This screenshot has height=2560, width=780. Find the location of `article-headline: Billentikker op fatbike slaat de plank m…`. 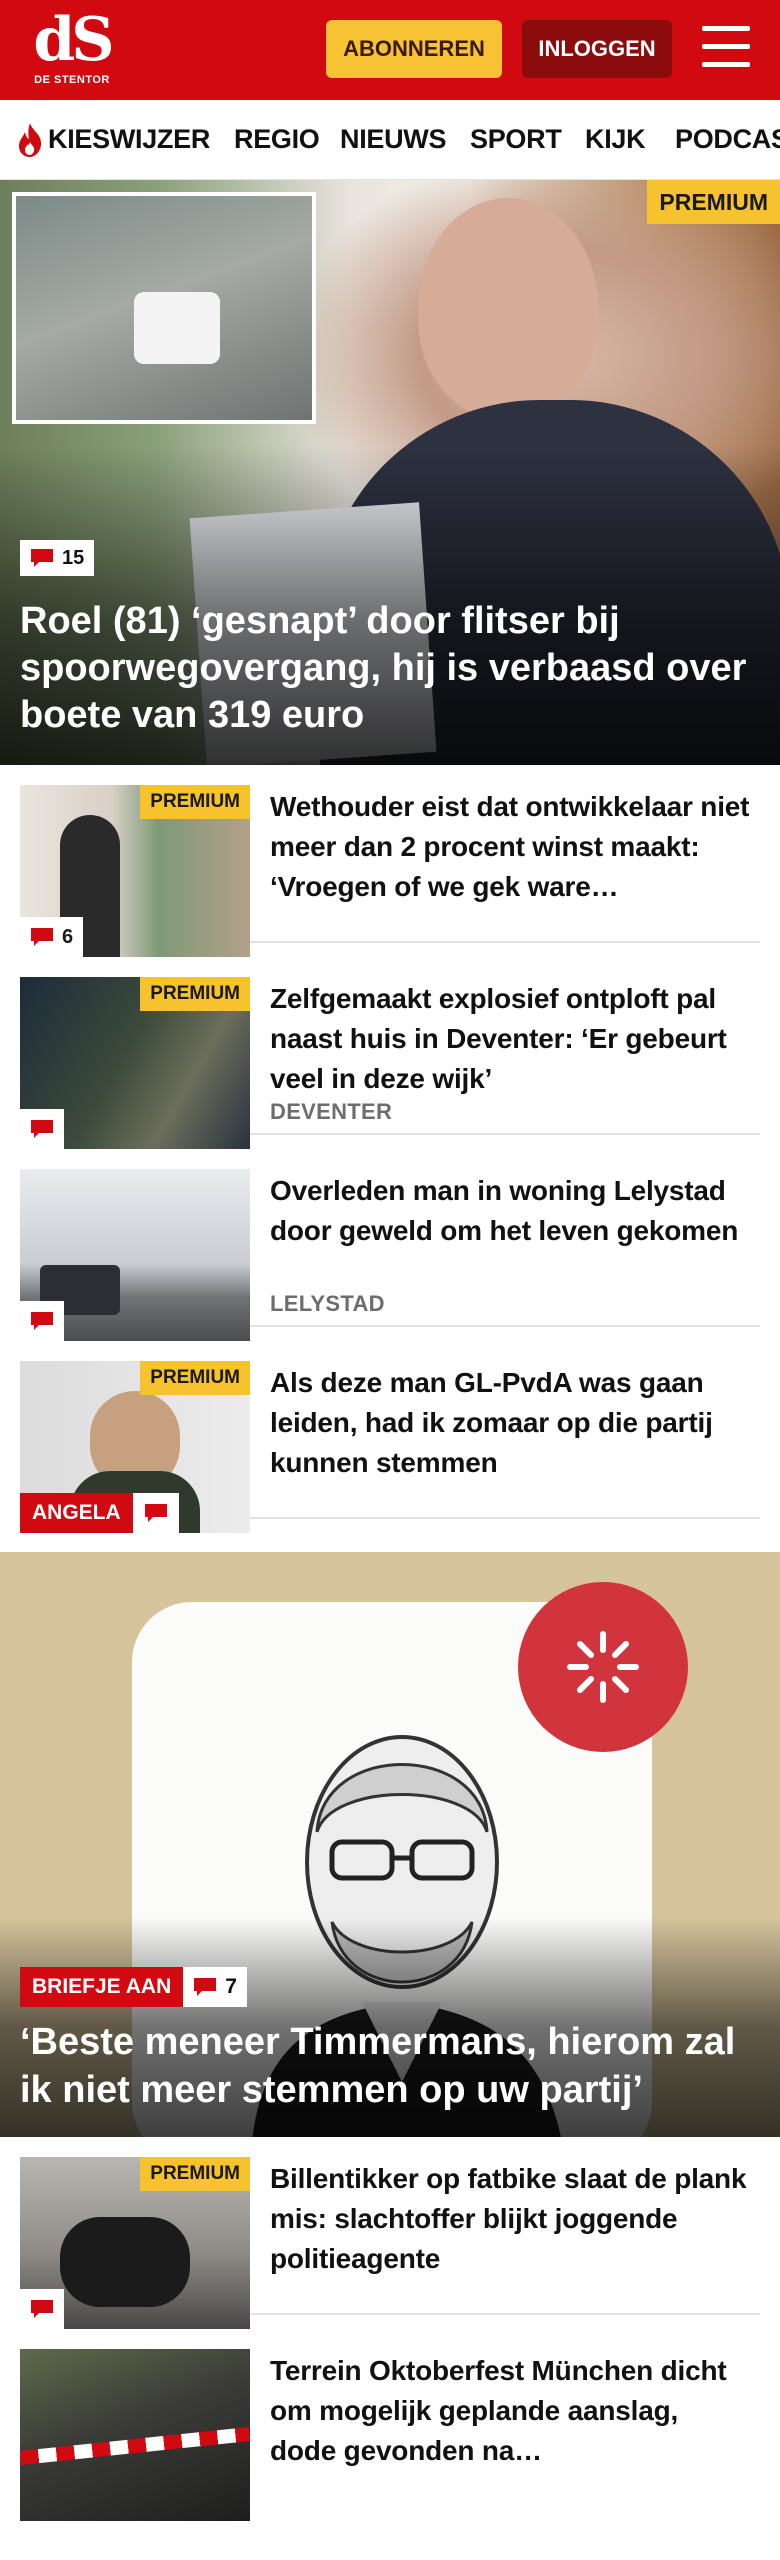

article-headline: Billentikker op fatbike slaat de plank m… is located at coordinates (510, 2219).